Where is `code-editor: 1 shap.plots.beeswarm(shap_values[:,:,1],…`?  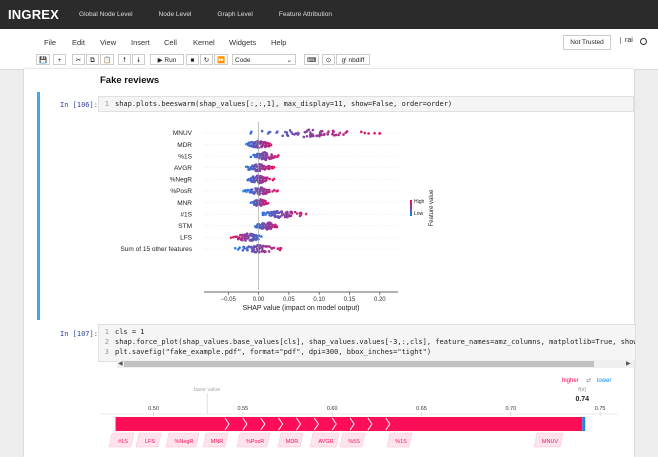 code-editor: 1 shap.plots.beeswarm(shap_values[:,:,1],… is located at coordinates (366, 104).